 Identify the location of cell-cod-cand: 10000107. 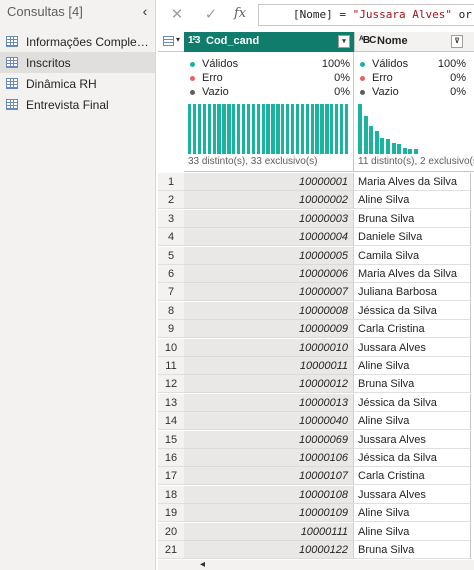
(269, 476).